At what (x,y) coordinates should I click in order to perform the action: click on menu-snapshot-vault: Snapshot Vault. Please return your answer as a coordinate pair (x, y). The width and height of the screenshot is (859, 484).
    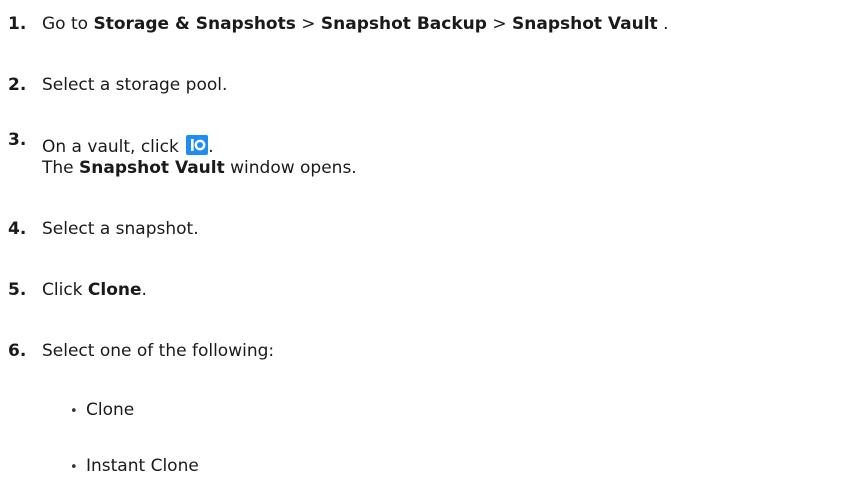
    Looking at the image, I should click on (585, 24).